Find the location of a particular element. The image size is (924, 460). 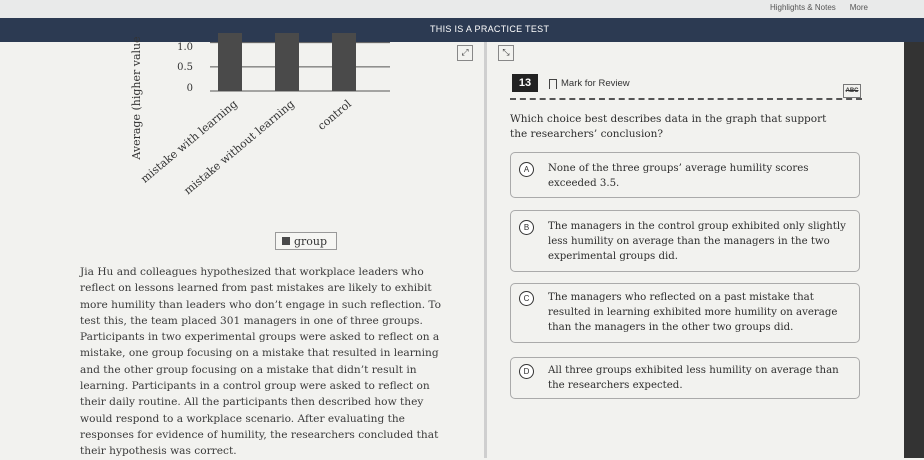

top-toolbar: Highlights & Notes More is located at coordinates (462, 9).